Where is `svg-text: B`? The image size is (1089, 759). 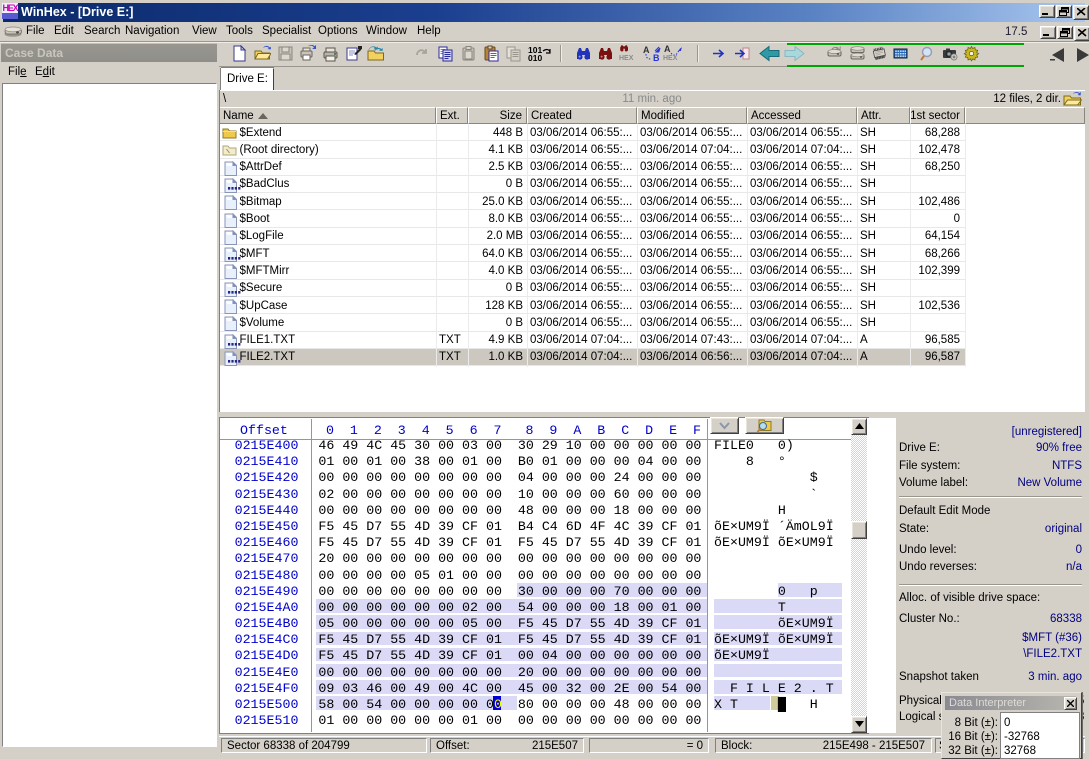
svg-text: B is located at coordinates (656, 57).